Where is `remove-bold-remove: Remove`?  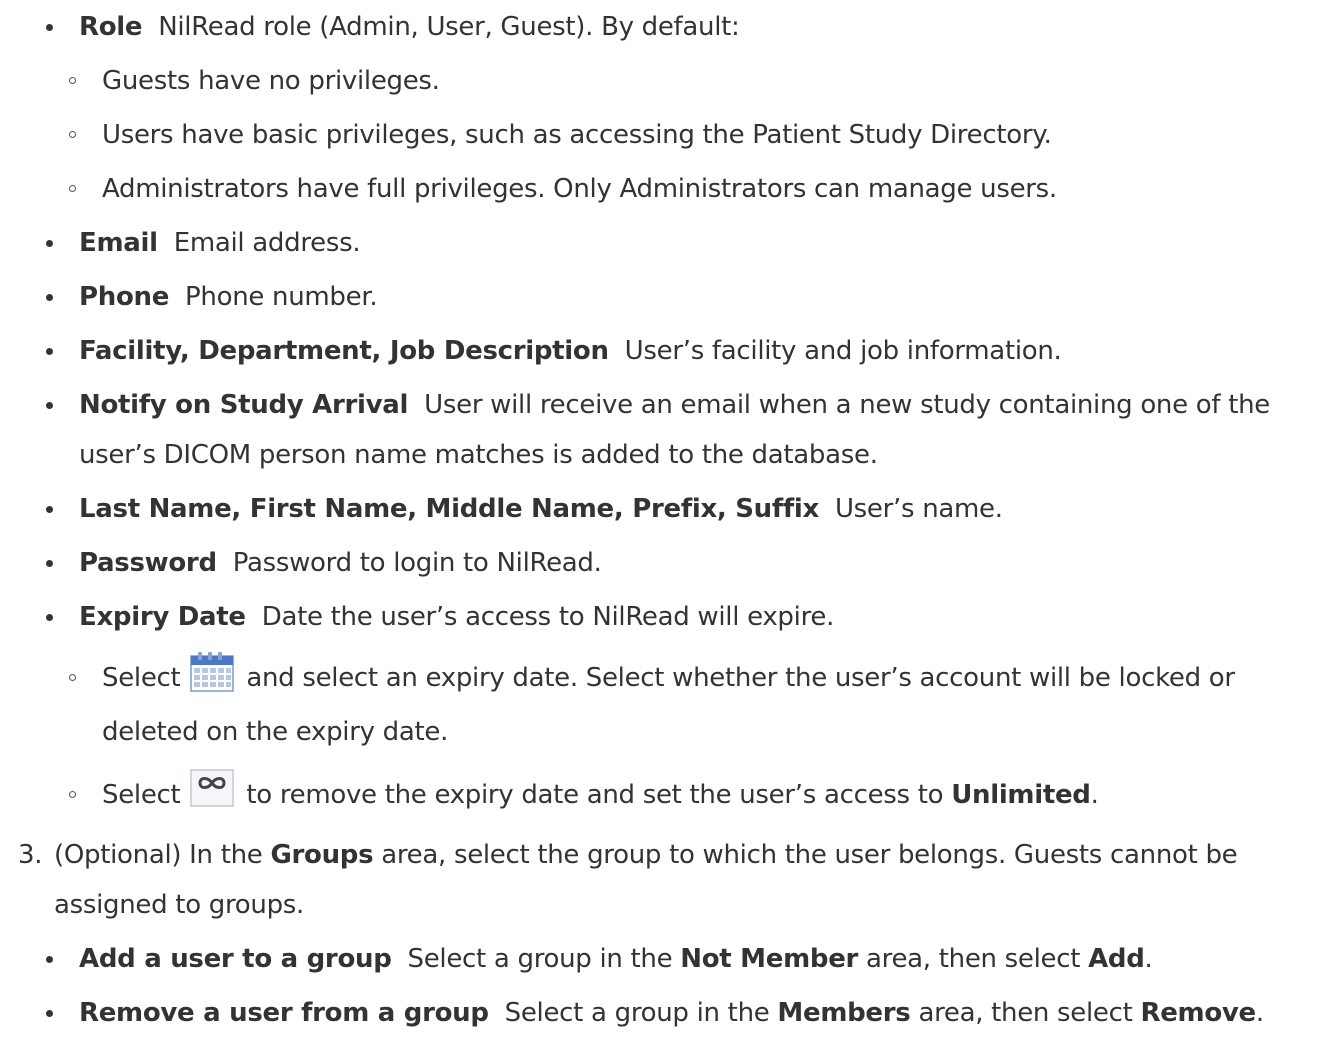
remove-bold-remove: Remove is located at coordinates (1198, 1013).